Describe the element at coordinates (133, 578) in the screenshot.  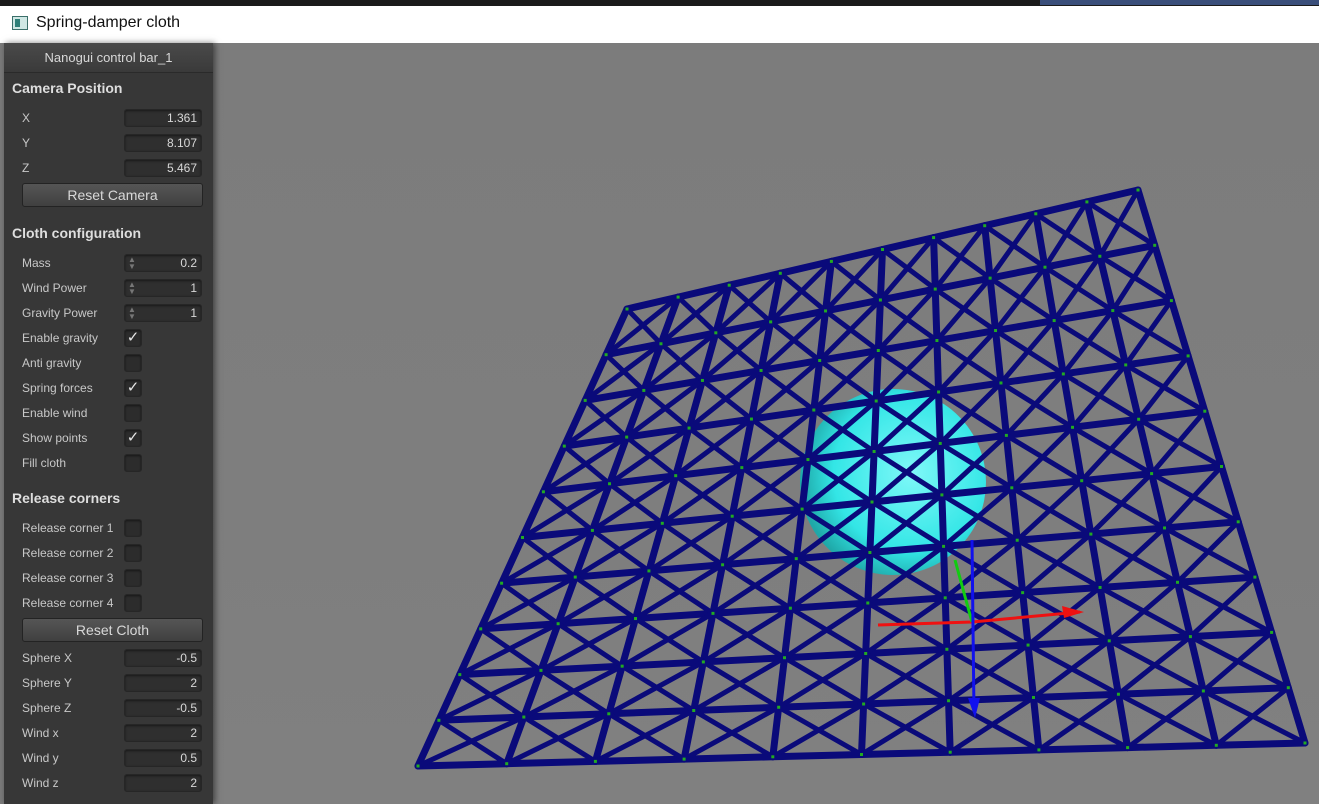
I see `release-corner-3-checkbox` at that location.